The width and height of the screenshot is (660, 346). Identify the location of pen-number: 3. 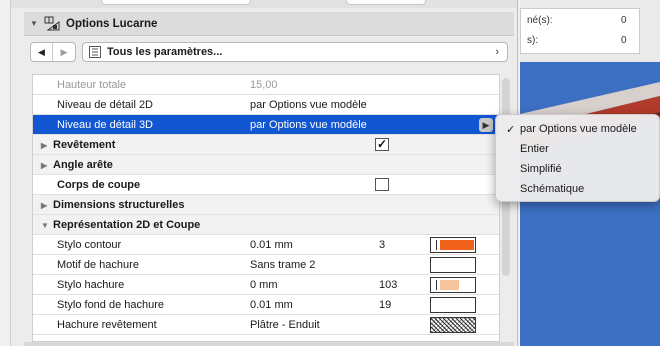
(382, 245).